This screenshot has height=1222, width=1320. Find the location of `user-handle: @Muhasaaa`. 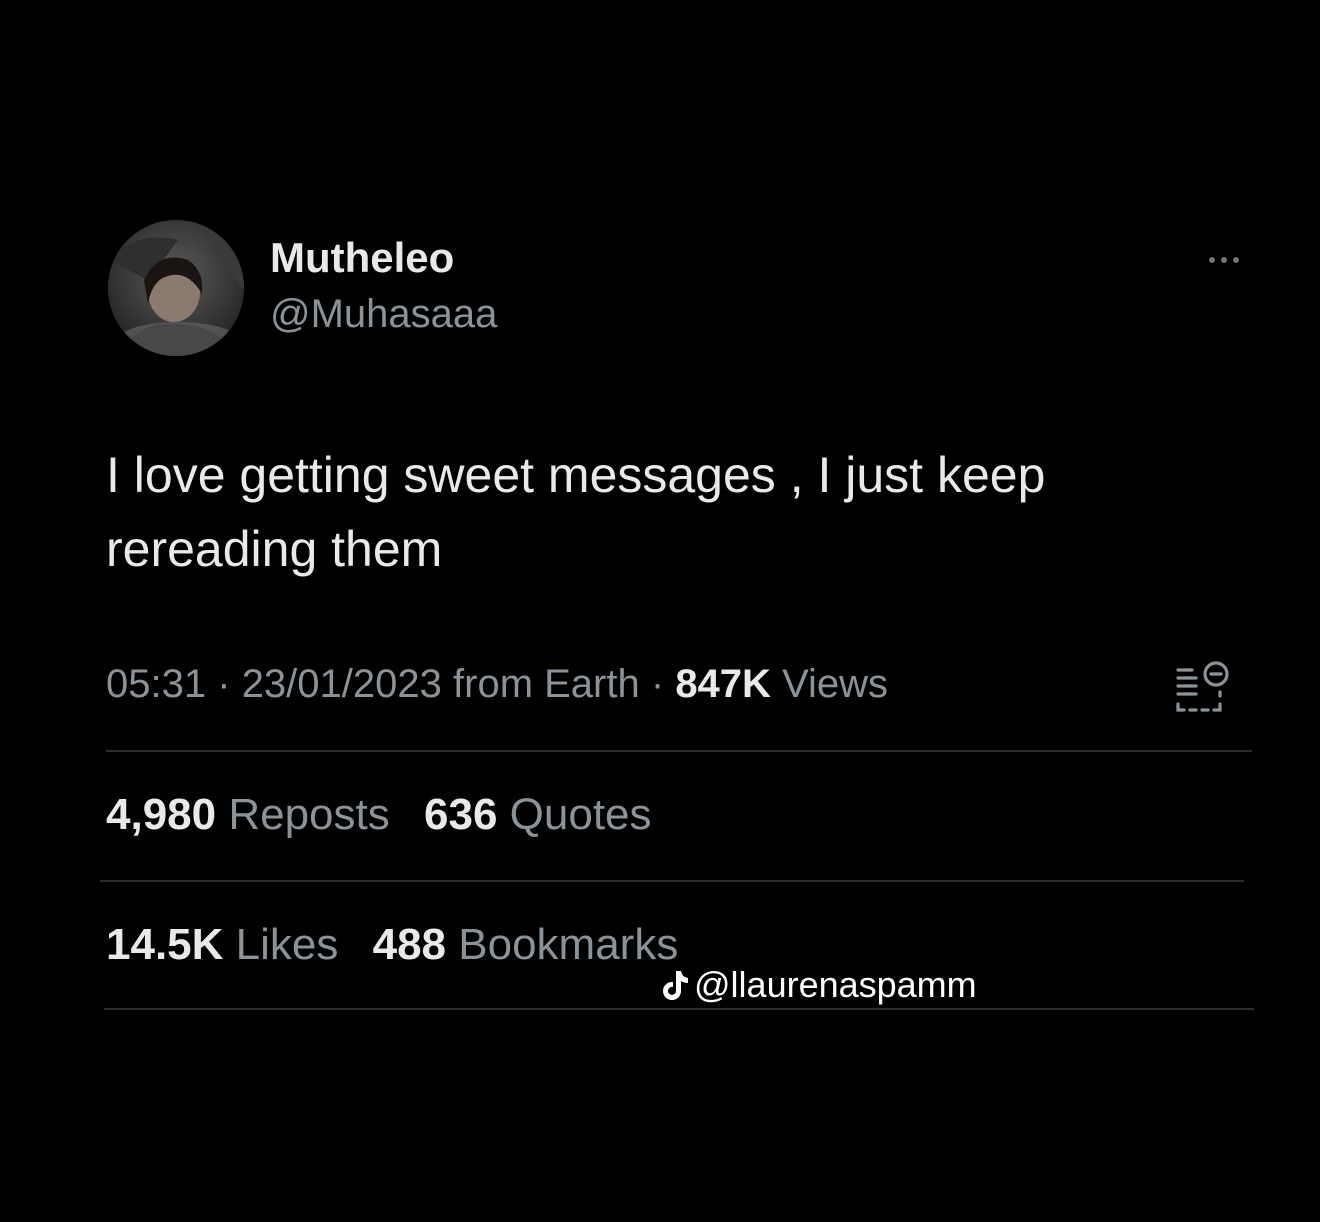

user-handle: @Muhasaaa is located at coordinates (383, 314).